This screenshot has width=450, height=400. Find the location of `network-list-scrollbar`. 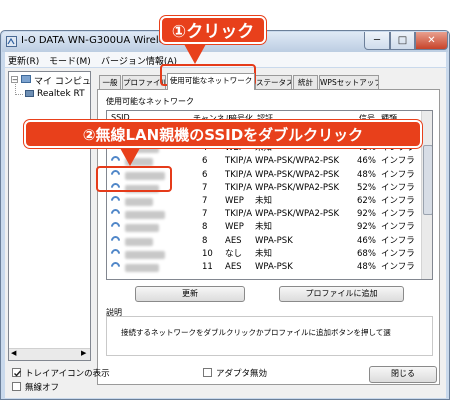

network-list-scrollbar is located at coordinates (426, 195).